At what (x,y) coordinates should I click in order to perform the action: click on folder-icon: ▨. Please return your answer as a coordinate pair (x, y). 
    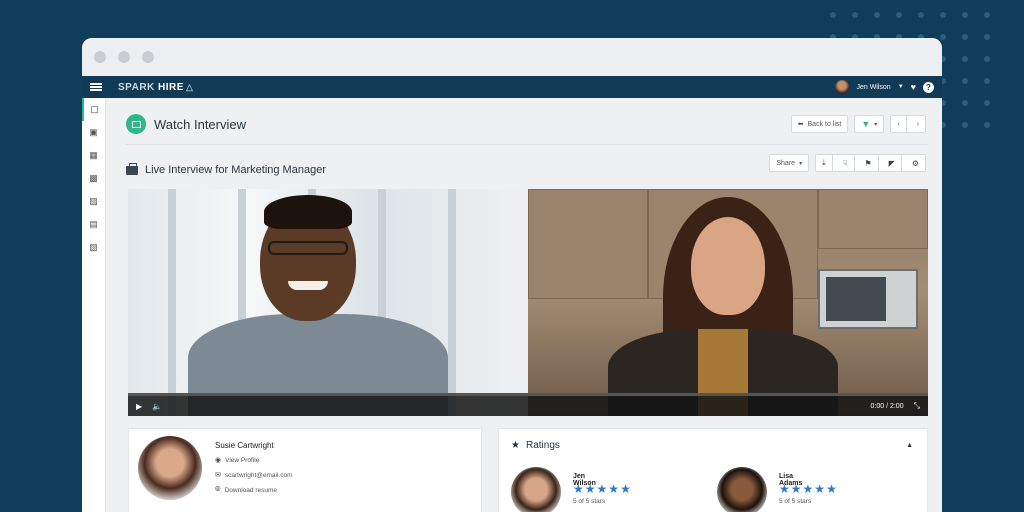
    Looking at the image, I should click on (93, 201).